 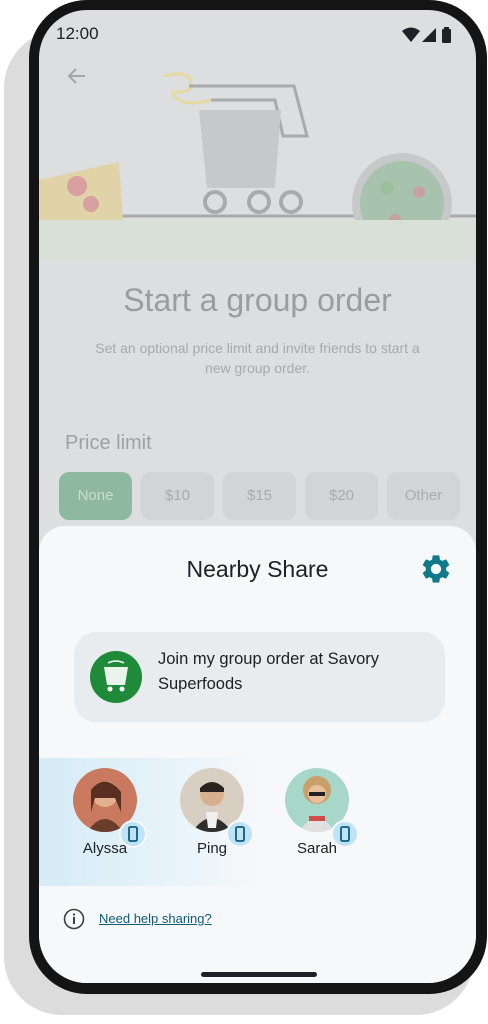 I want to click on help-row: Need help sharing?, so click(x=137, y=921).